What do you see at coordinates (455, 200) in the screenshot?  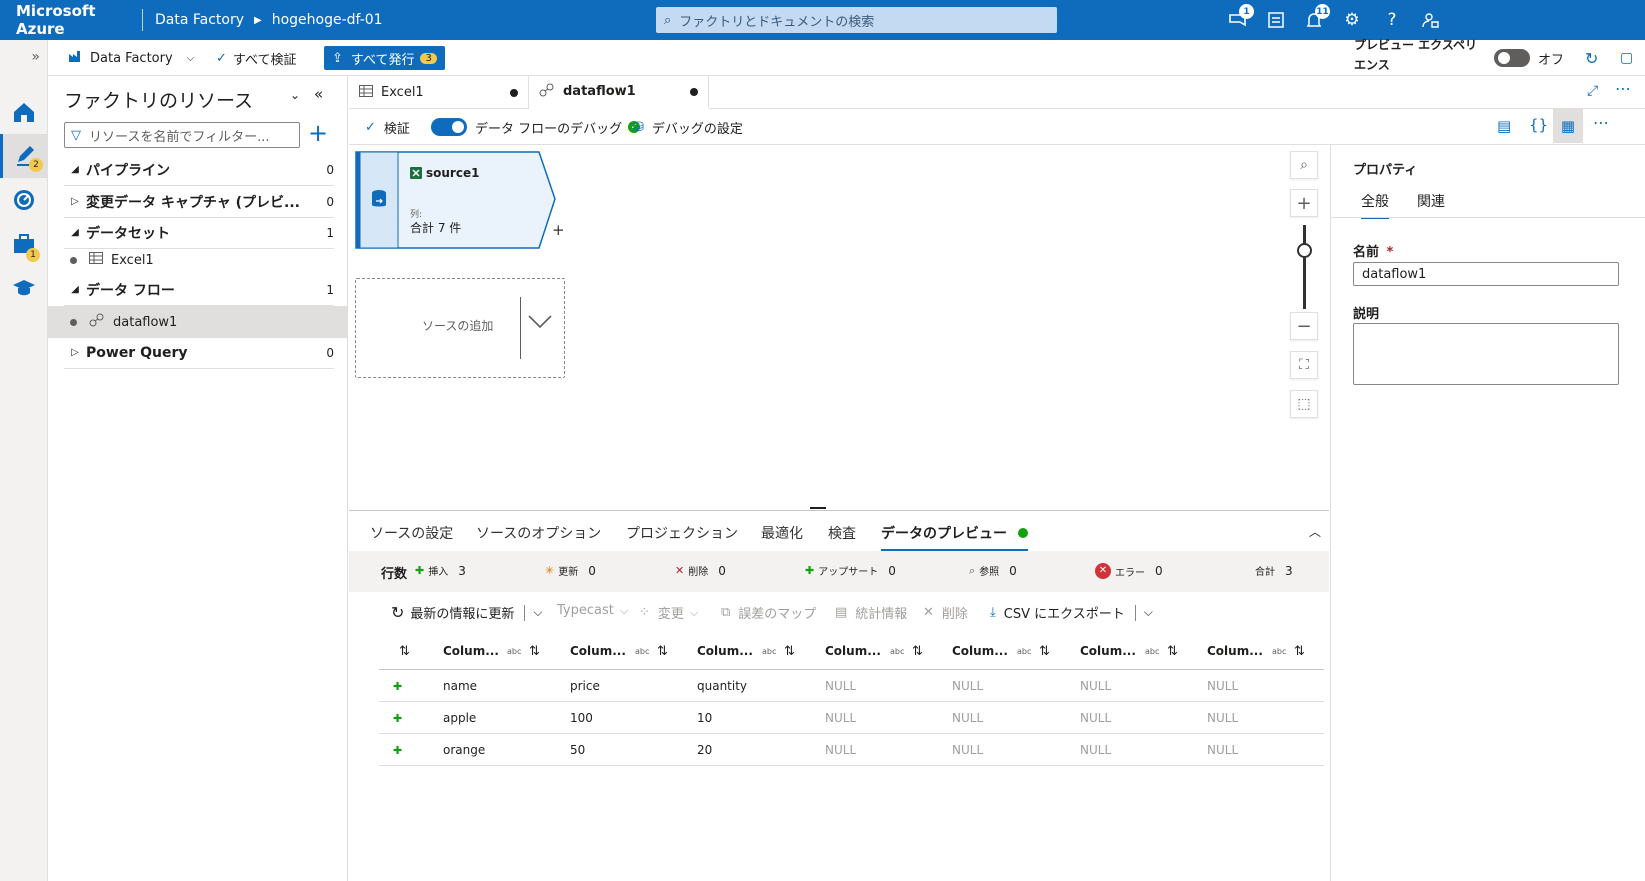 I see `source-node-source1: source1 列: 合計 7 件` at bounding box center [455, 200].